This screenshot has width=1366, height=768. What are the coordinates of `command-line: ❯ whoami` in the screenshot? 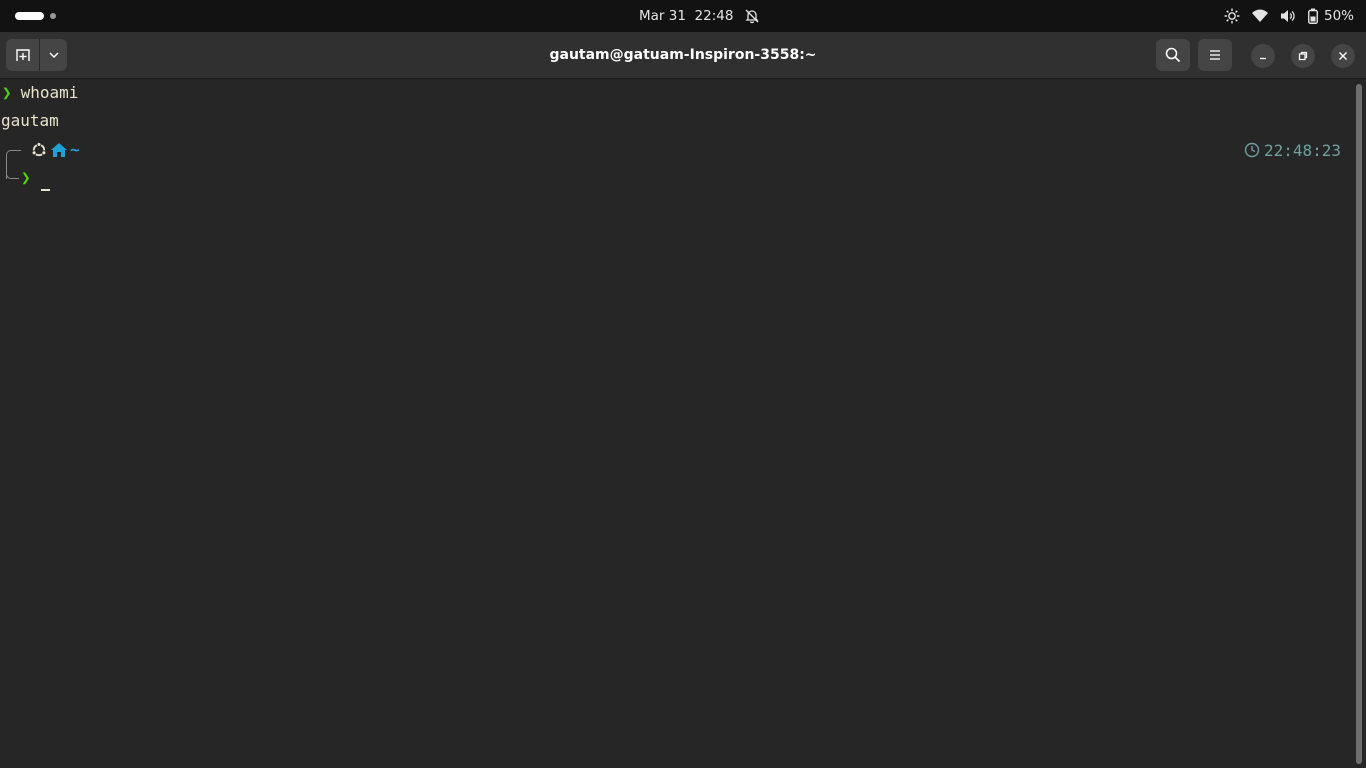 It's located at (39, 93).